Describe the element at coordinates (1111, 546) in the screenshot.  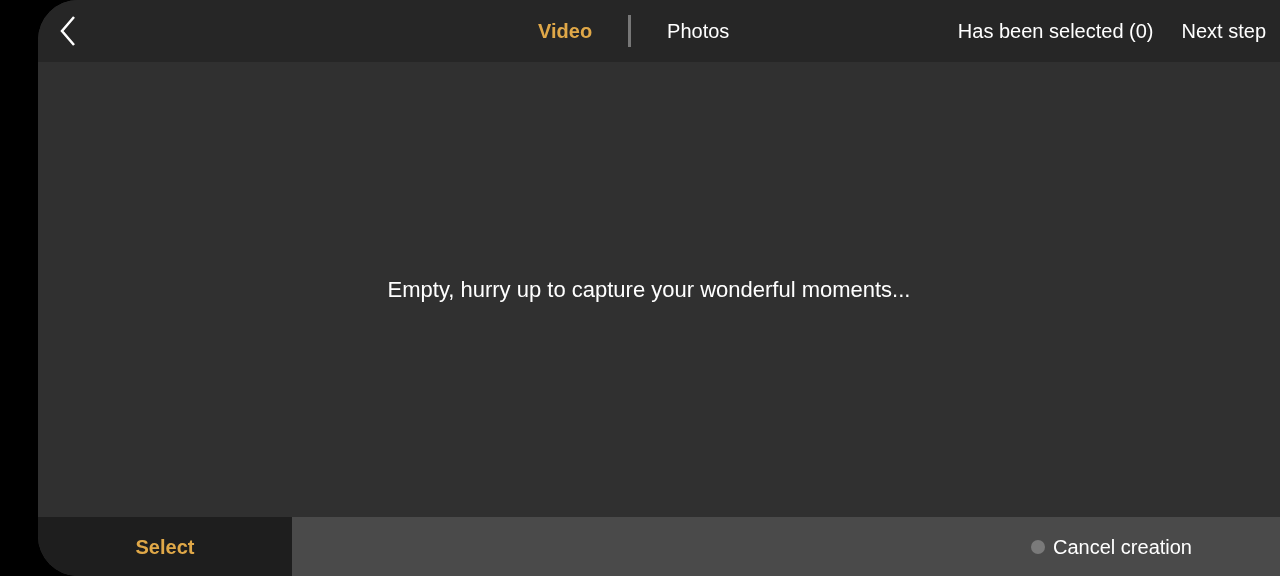
I see `cancel-creation-button: Cancel creation` at that location.